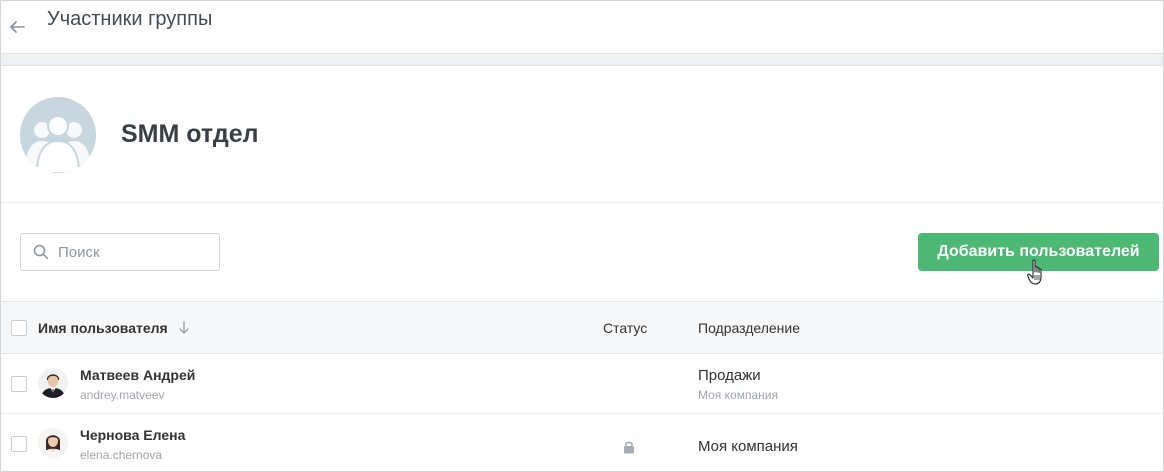 The width and height of the screenshot is (1164, 472). Describe the element at coordinates (748, 446) in the screenshot. I see `department-name: Моя компания` at that location.